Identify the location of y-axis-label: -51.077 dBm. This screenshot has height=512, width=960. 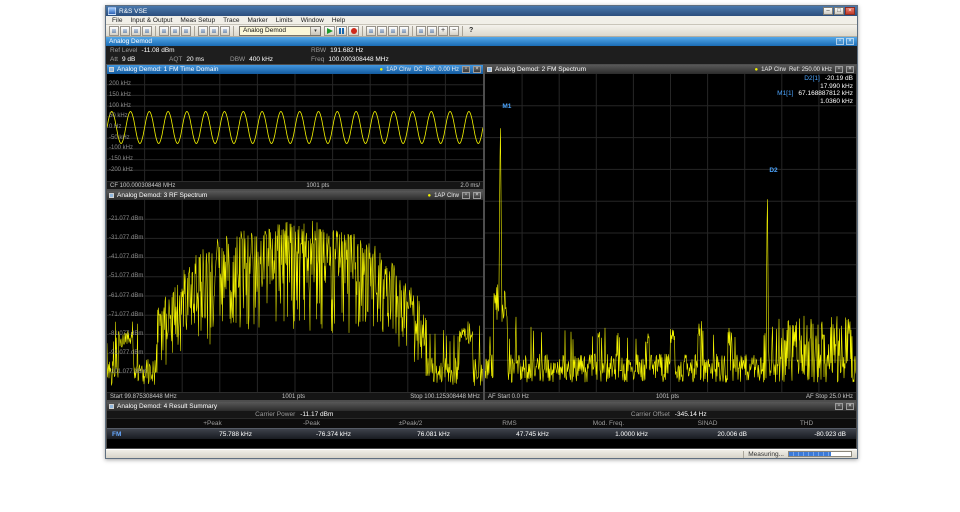
(126, 276).